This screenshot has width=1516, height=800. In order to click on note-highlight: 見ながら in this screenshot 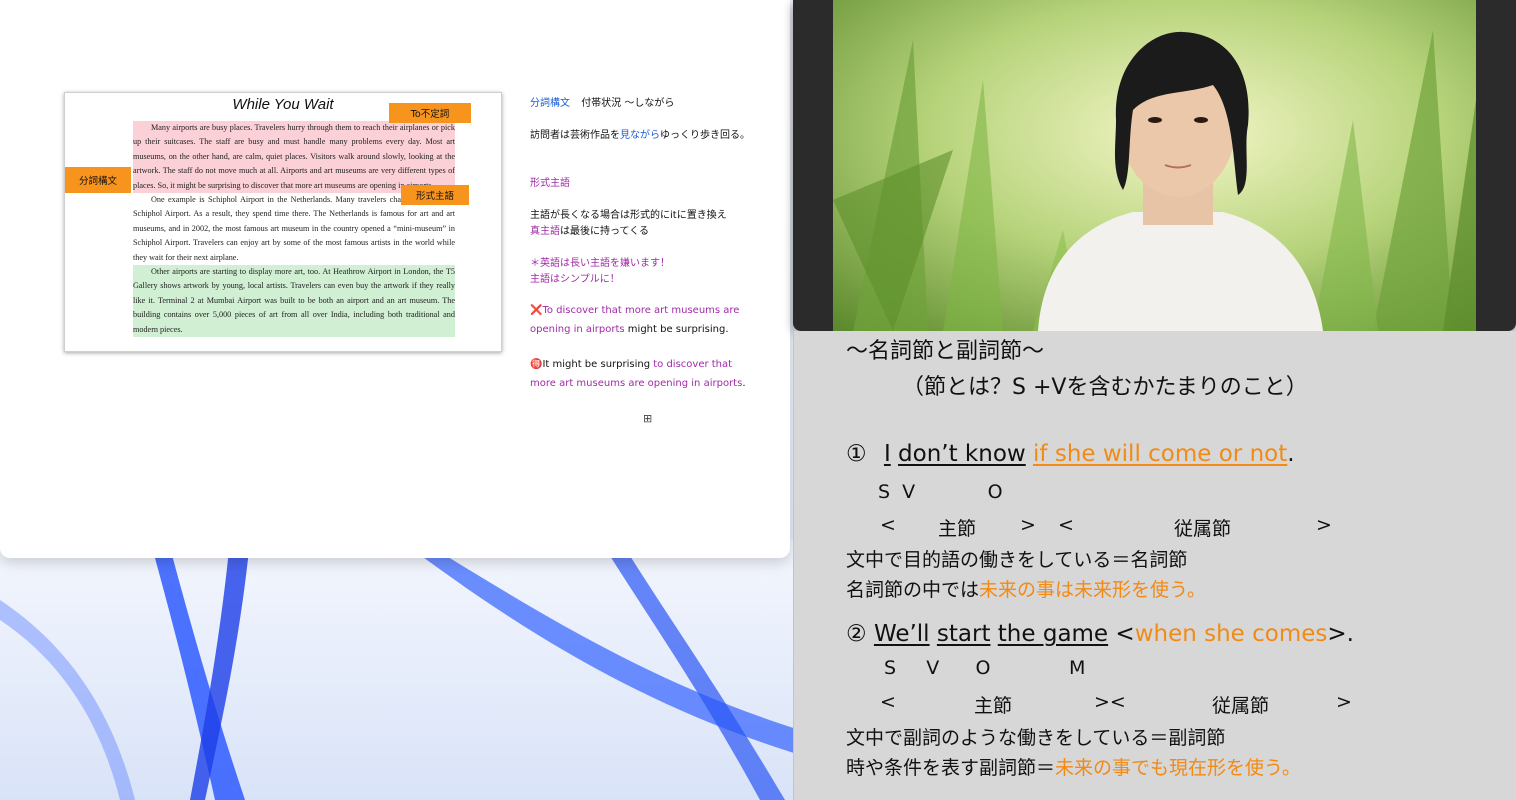, I will do `click(640, 135)`.